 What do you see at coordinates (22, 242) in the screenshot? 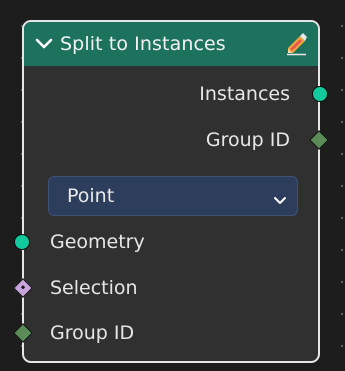
I see `input-geometry-socket` at bounding box center [22, 242].